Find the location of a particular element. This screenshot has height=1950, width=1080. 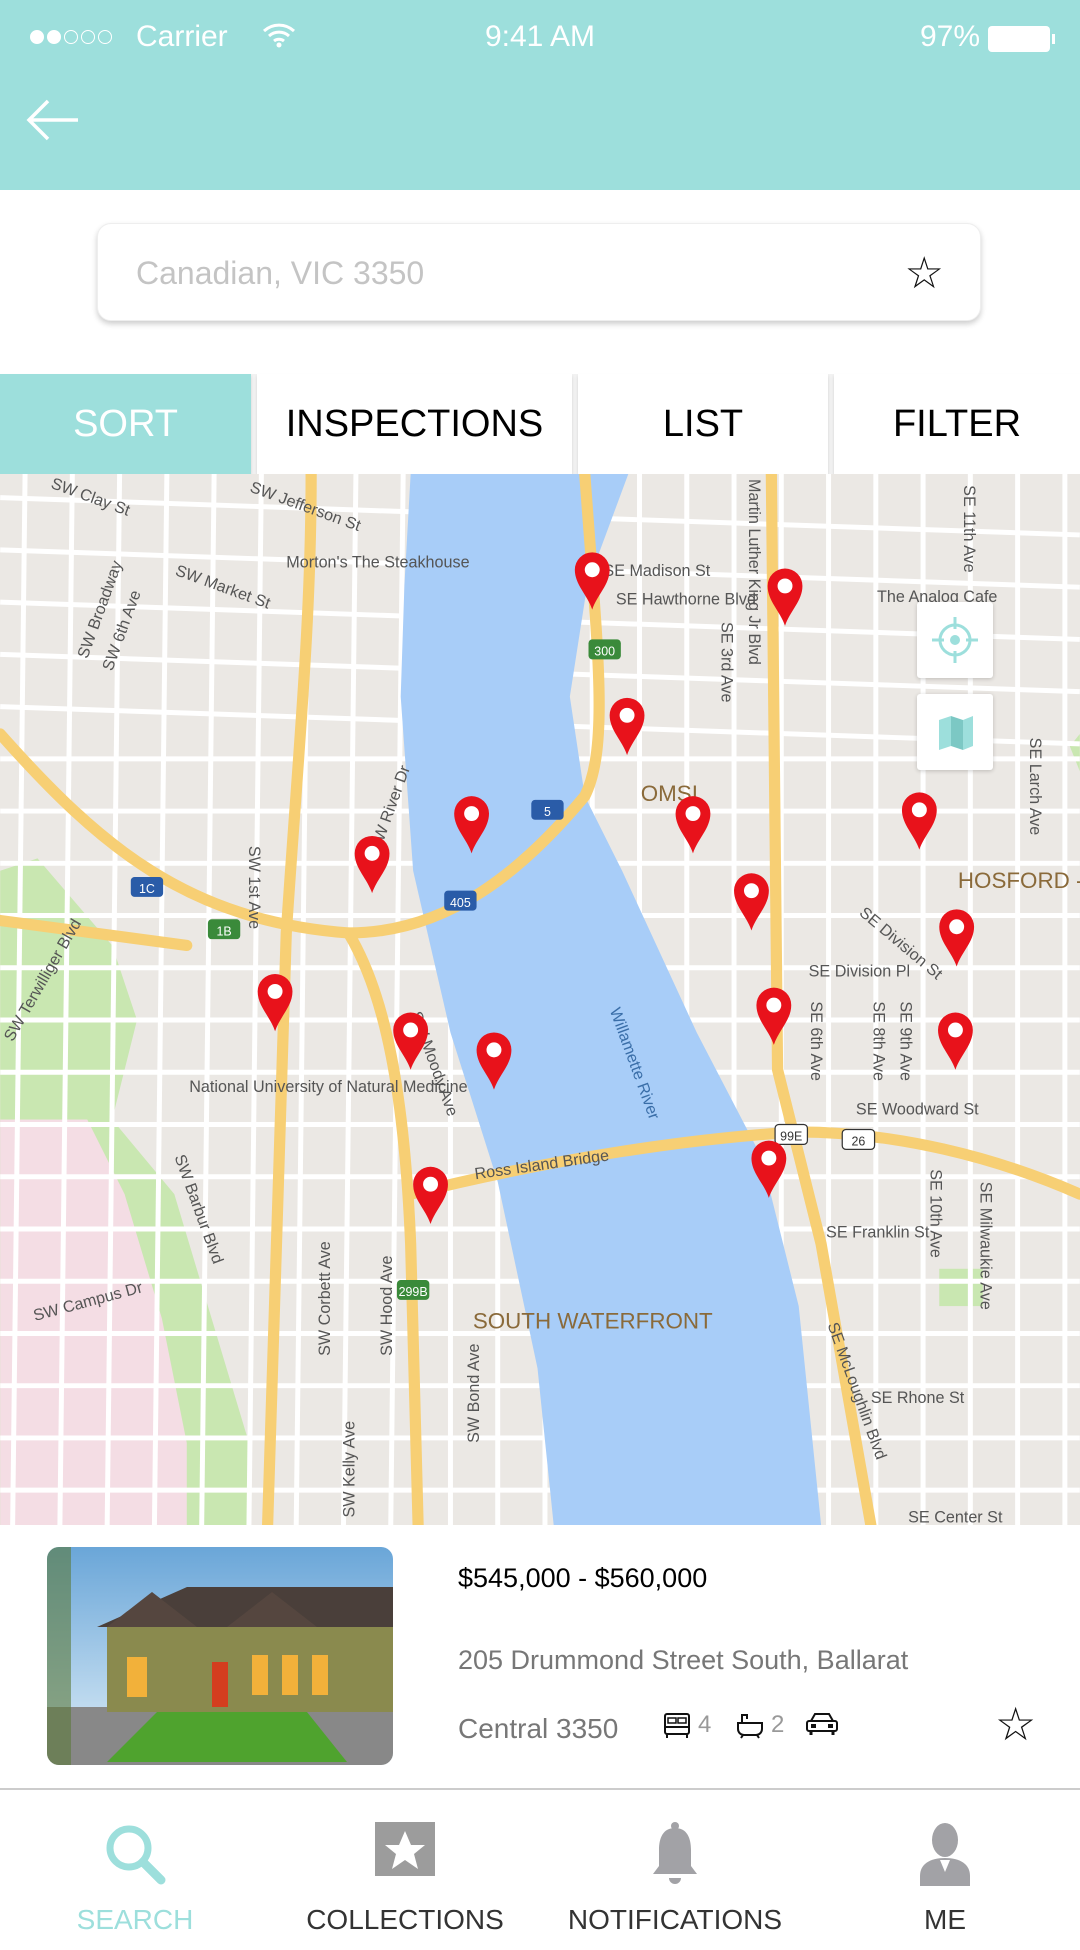

clock: 9:41 AM is located at coordinates (540, 36).